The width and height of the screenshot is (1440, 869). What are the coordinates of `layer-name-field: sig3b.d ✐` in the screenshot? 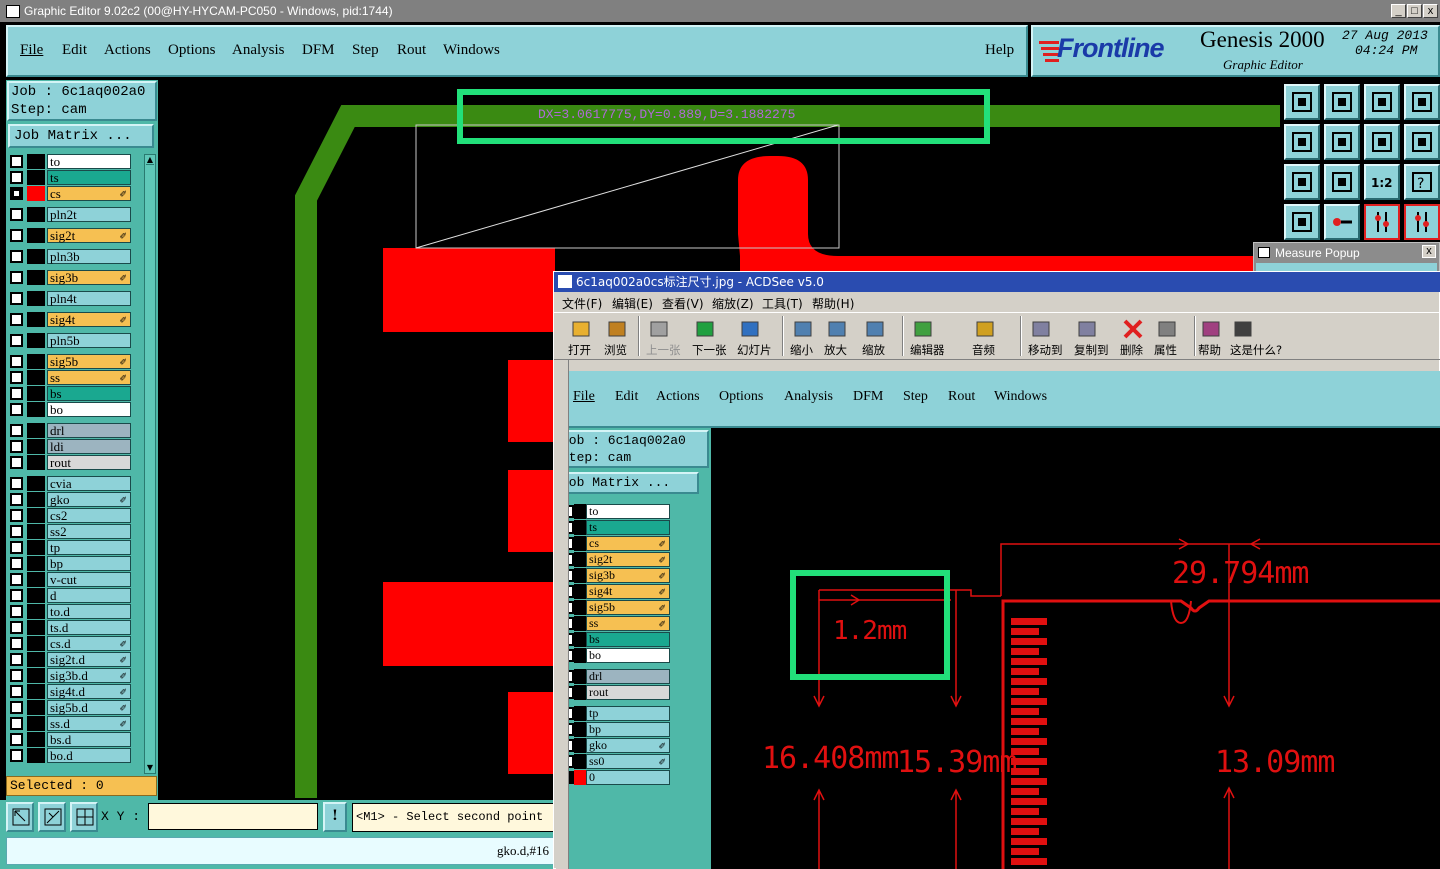 It's located at (89, 675).